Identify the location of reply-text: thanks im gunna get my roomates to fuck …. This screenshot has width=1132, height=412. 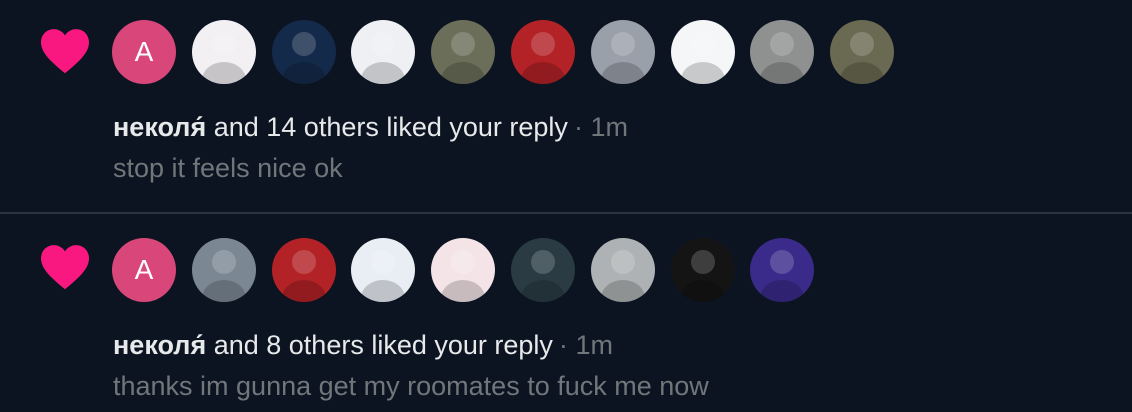
(411, 386).